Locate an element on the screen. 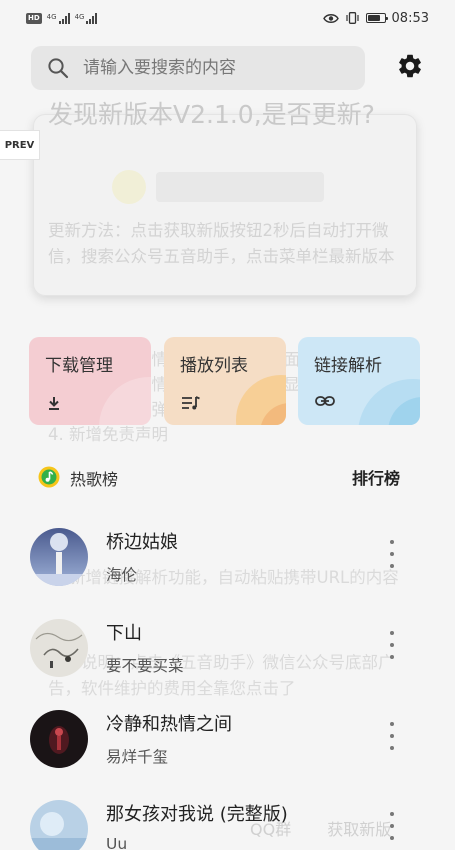  song-item: 冷静和热情之间 易烊千玺 is located at coordinates (227, 746).